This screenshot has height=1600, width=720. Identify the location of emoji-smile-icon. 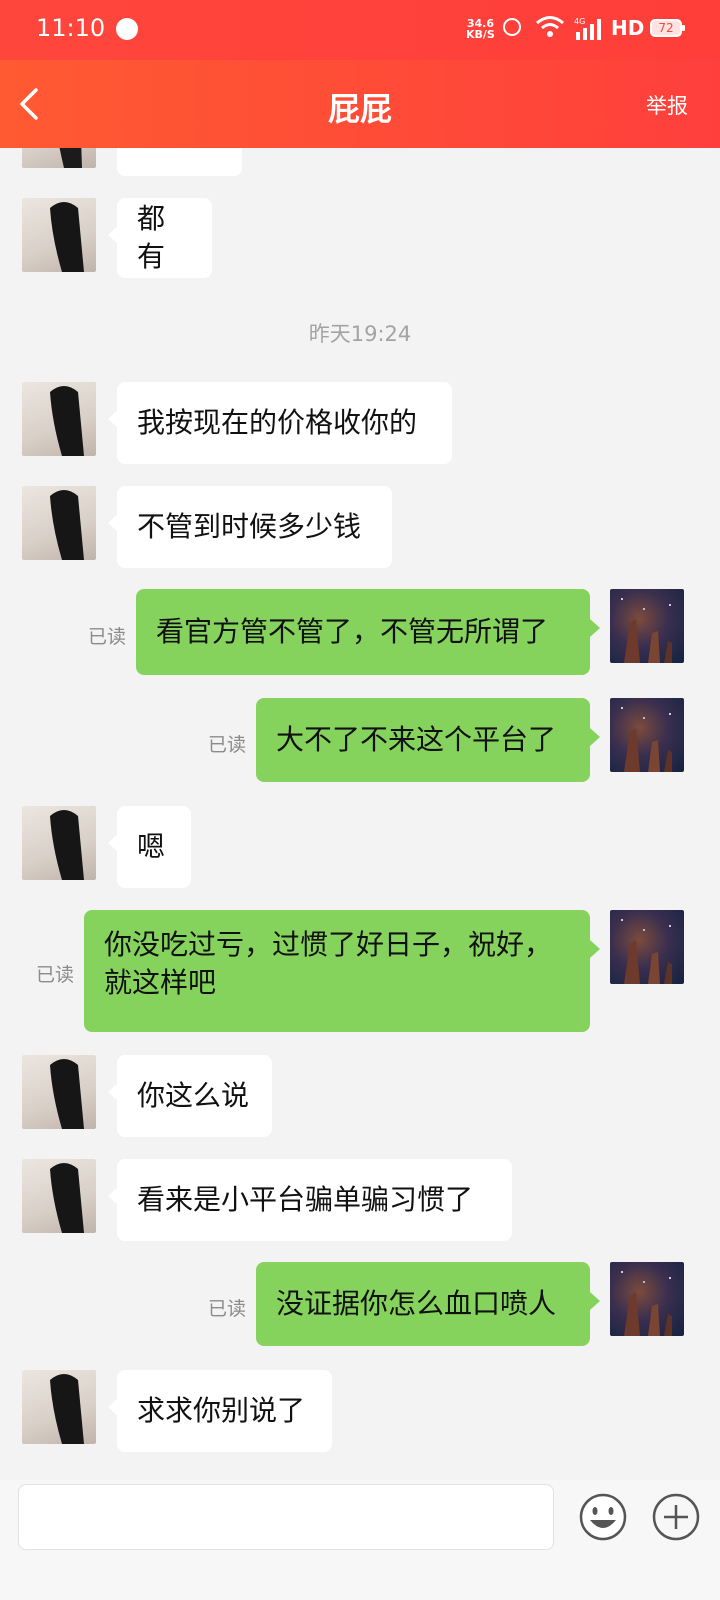
(603, 1517).